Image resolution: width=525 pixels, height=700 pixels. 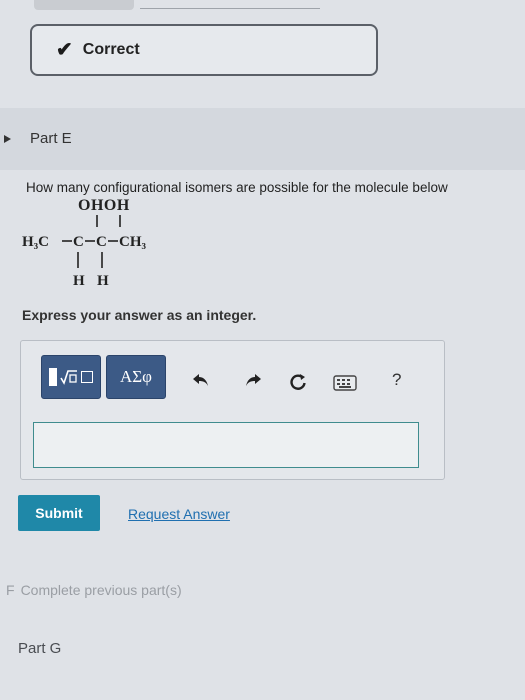 What do you see at coordinates (396, 380) in the screenshot?
I see `help-icon: ?` at bounding box center [396, 380].